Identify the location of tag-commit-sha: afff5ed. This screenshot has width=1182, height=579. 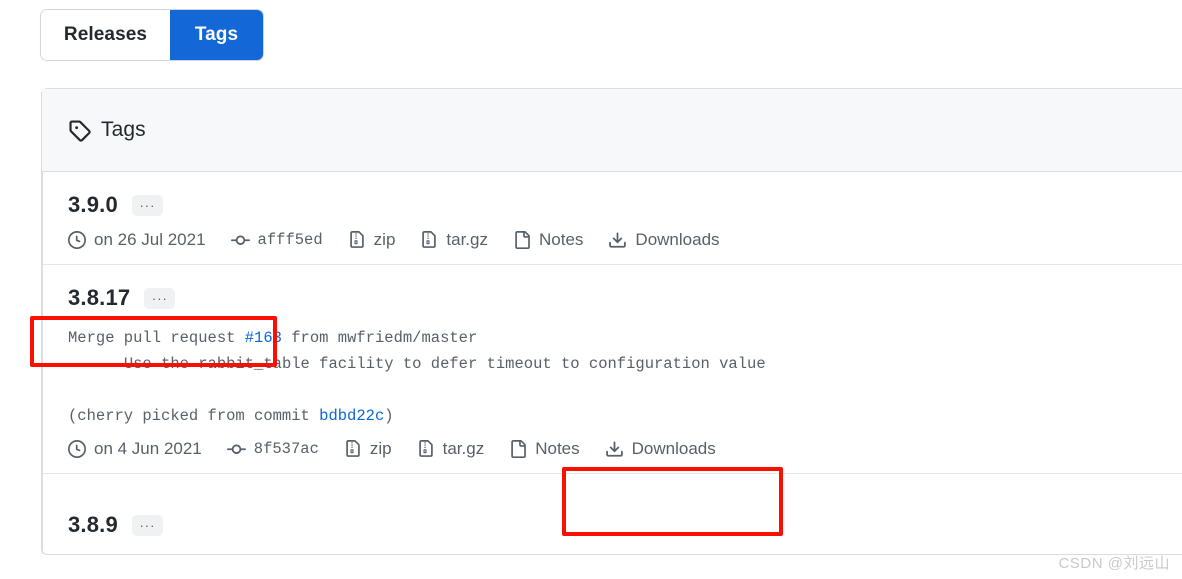
(276, 240).